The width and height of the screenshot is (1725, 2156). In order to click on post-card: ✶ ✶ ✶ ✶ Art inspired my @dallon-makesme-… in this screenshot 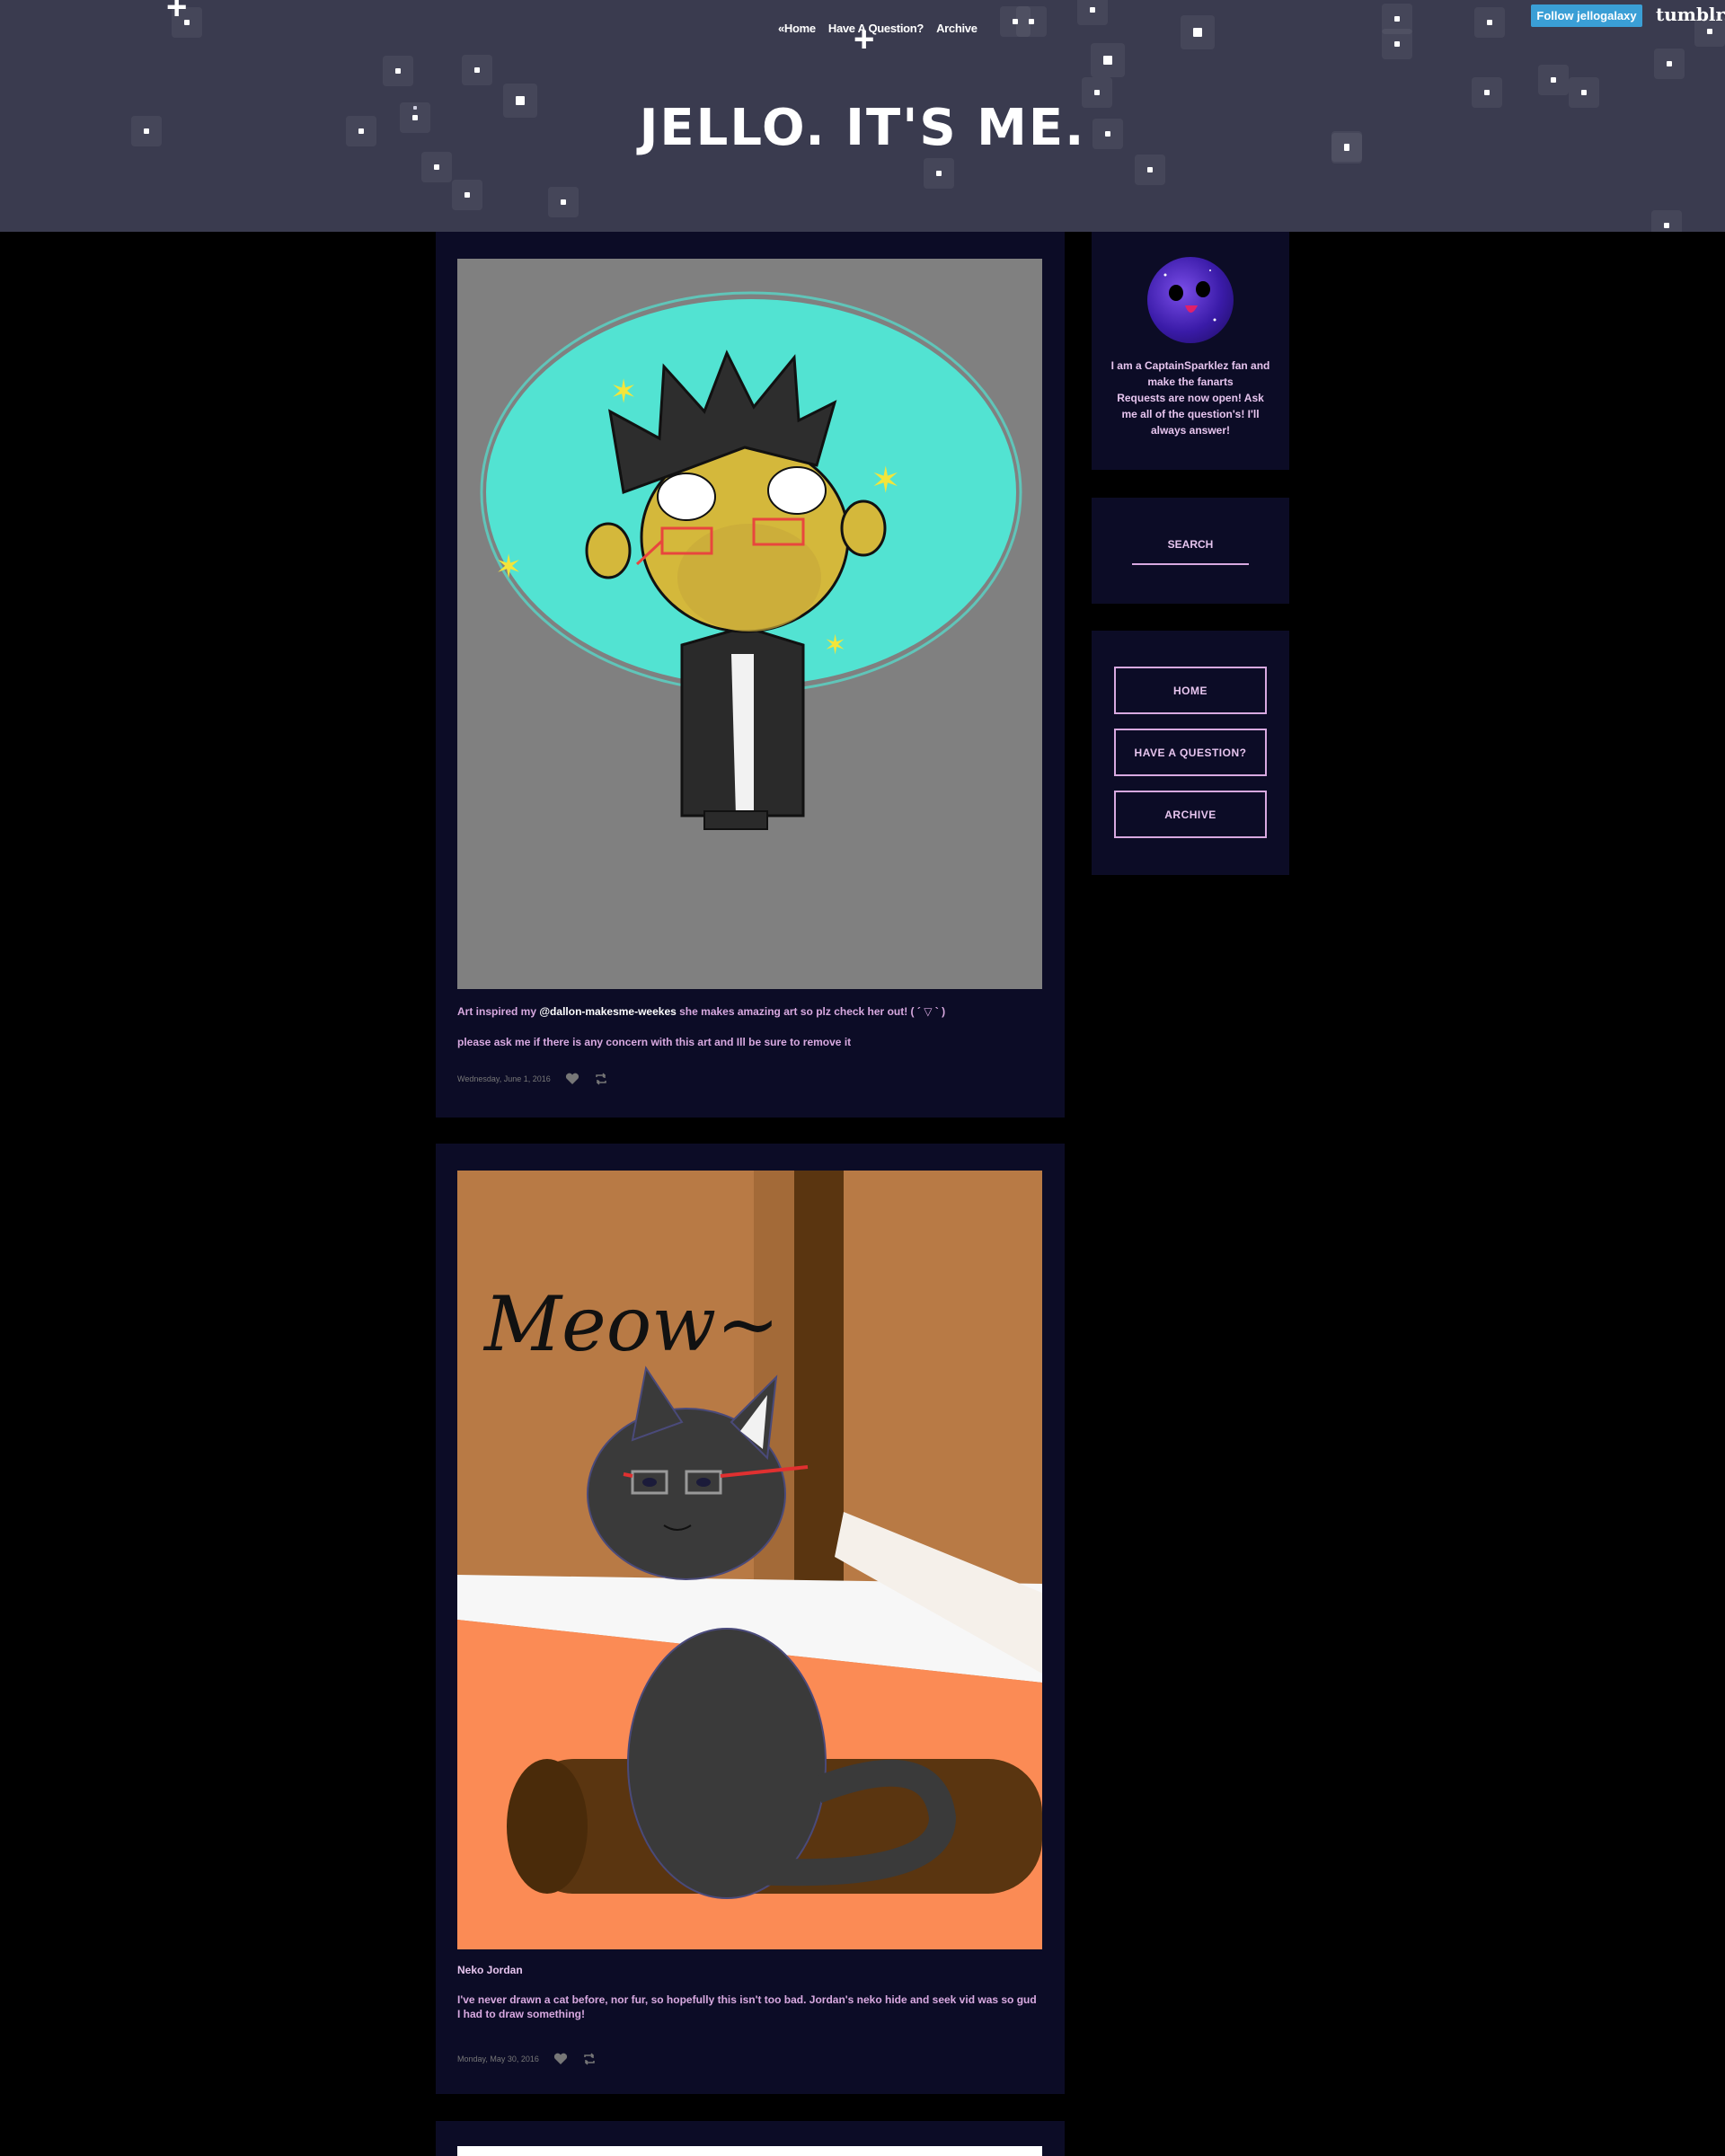, I will do `click(750, 675)`.